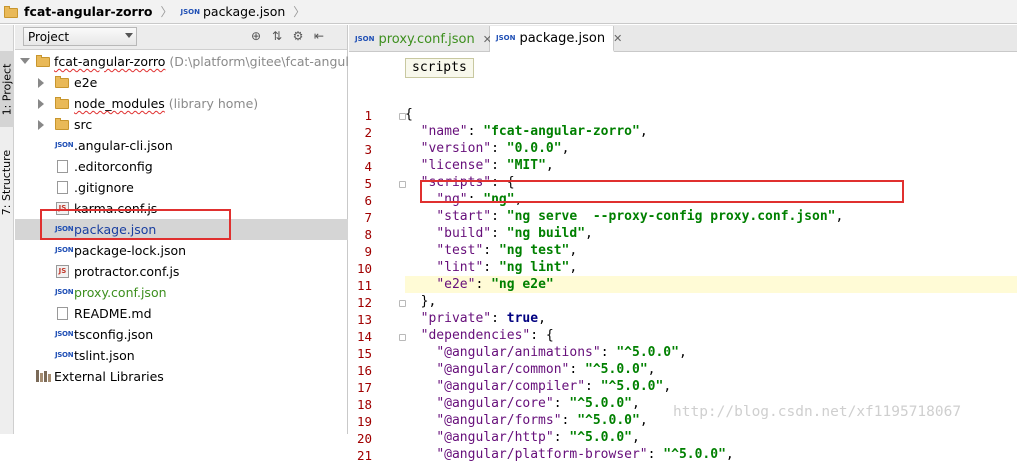  What do you see at coordinates (181, 37) in the screenshot?
I see `project-panel-header: Project ⊕ ⇅ ⚙ ⇤` at bounding box center [181, 37].